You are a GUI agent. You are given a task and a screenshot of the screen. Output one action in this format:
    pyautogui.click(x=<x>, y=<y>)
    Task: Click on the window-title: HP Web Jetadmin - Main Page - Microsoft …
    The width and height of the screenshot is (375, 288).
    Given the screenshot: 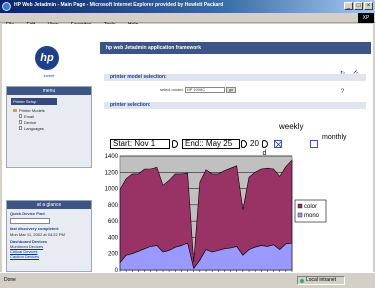 What is the action you would take?
    pyautogui.click(x=119, y=5)
    